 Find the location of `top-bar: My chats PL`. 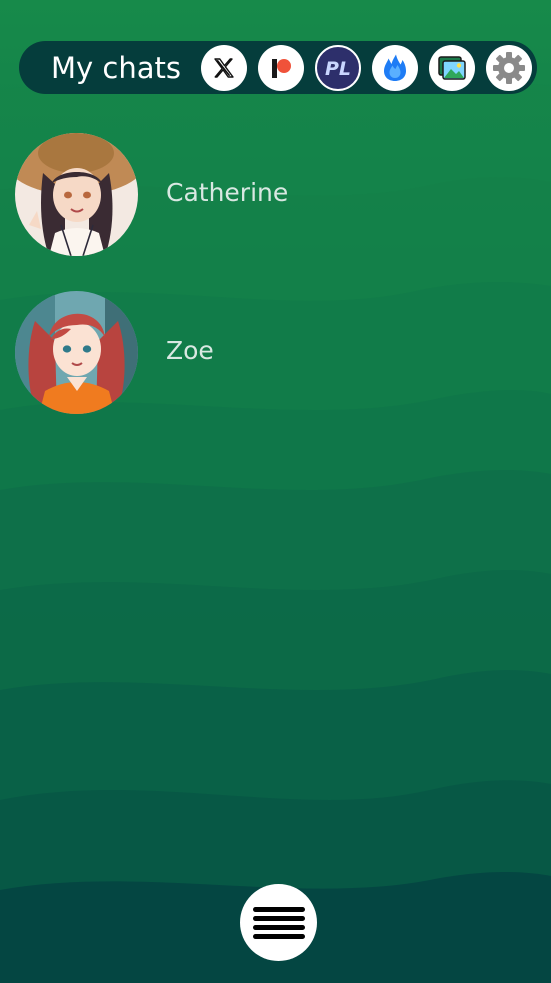

top-bar: My chats PL is located at coordinates (278, 67).